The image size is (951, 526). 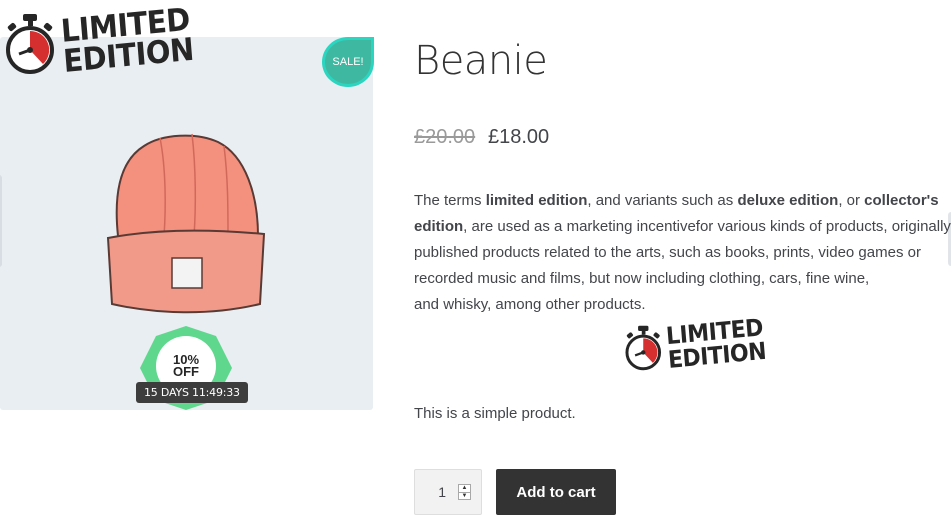 I want to click on spinner-up-icon: ▲, so click(x=464, y=488).